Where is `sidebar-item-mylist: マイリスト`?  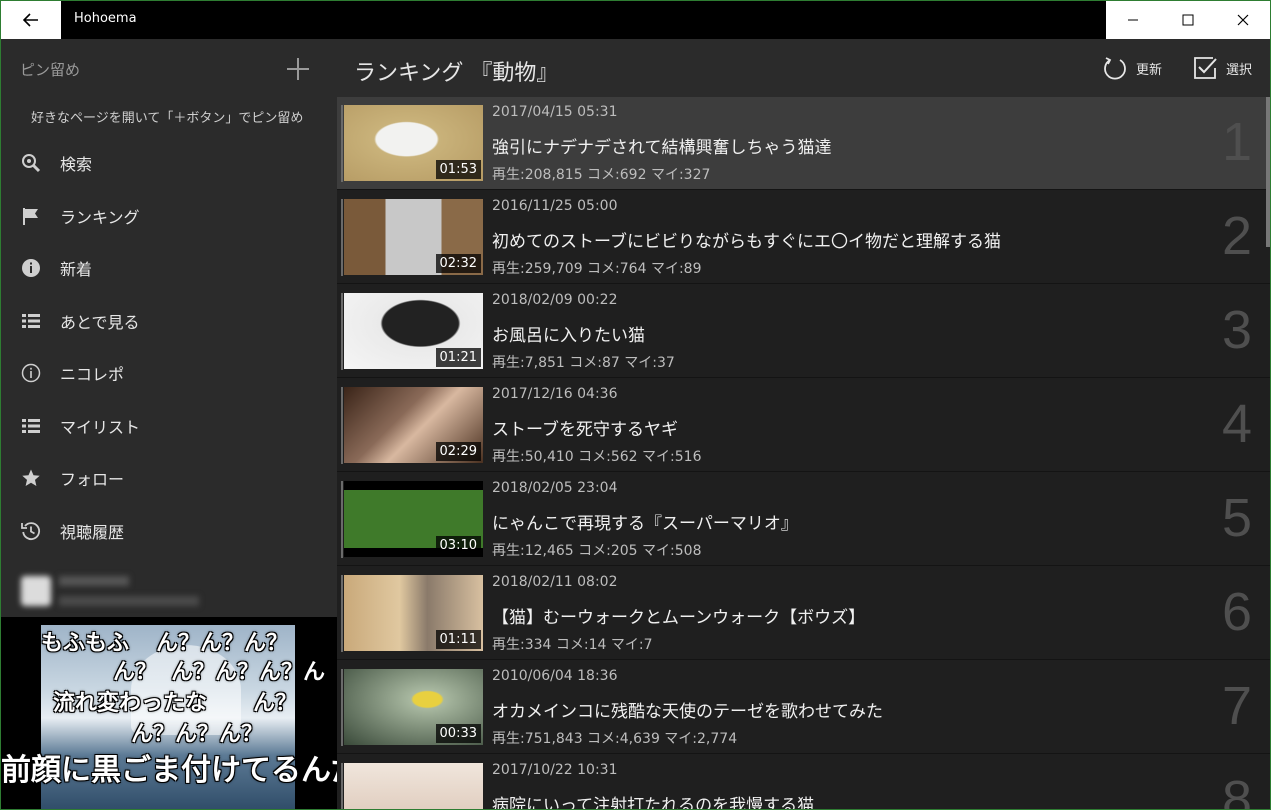
sidebar-item-mylist: マイリスト is located at coordinates (169, 426).